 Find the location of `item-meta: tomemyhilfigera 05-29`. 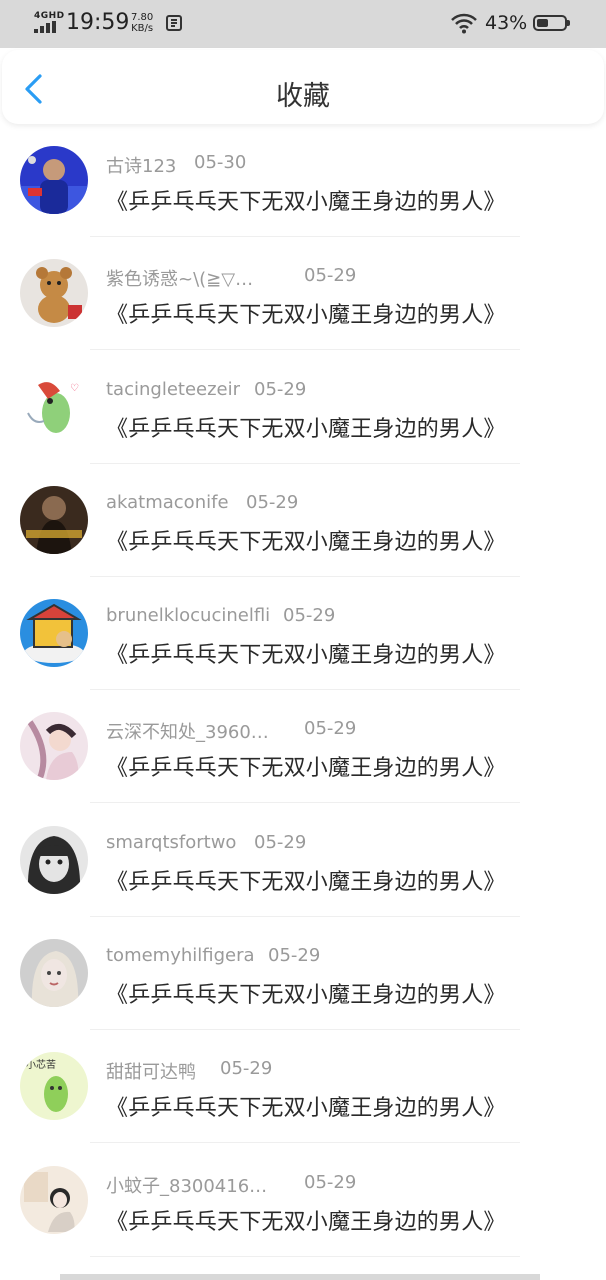

item-meta: tomemyhilfigera 05-29 is located at coordinates (213, 955).